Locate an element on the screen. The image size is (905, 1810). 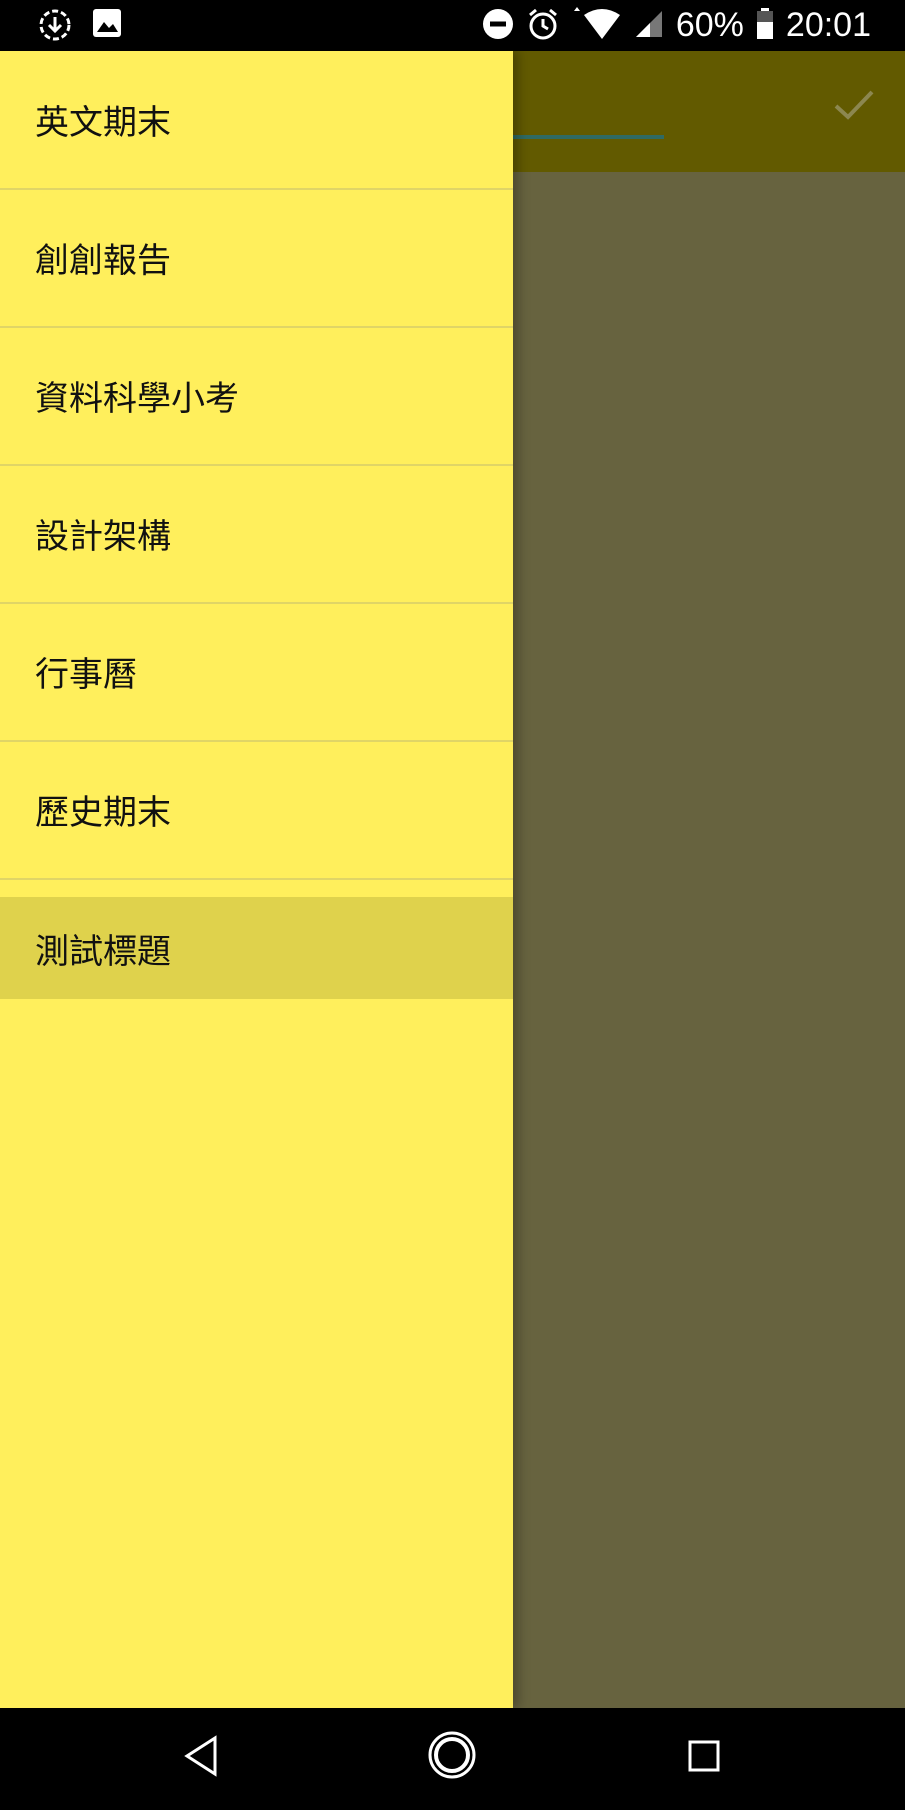
check-icon is located at coordinates (854, 104).